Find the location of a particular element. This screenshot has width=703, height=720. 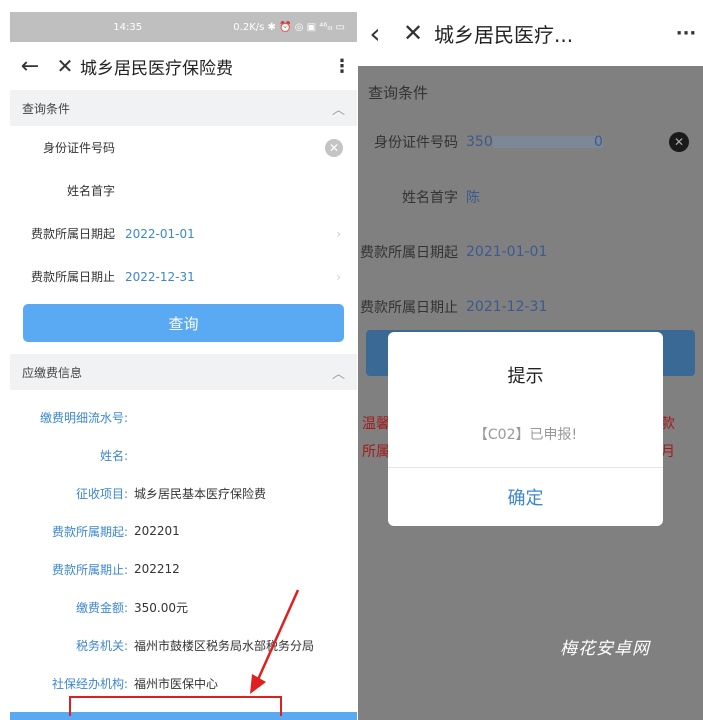

end-date-field: 费款所属日期止 2021-12-31 is located at coordinates (530, 306).